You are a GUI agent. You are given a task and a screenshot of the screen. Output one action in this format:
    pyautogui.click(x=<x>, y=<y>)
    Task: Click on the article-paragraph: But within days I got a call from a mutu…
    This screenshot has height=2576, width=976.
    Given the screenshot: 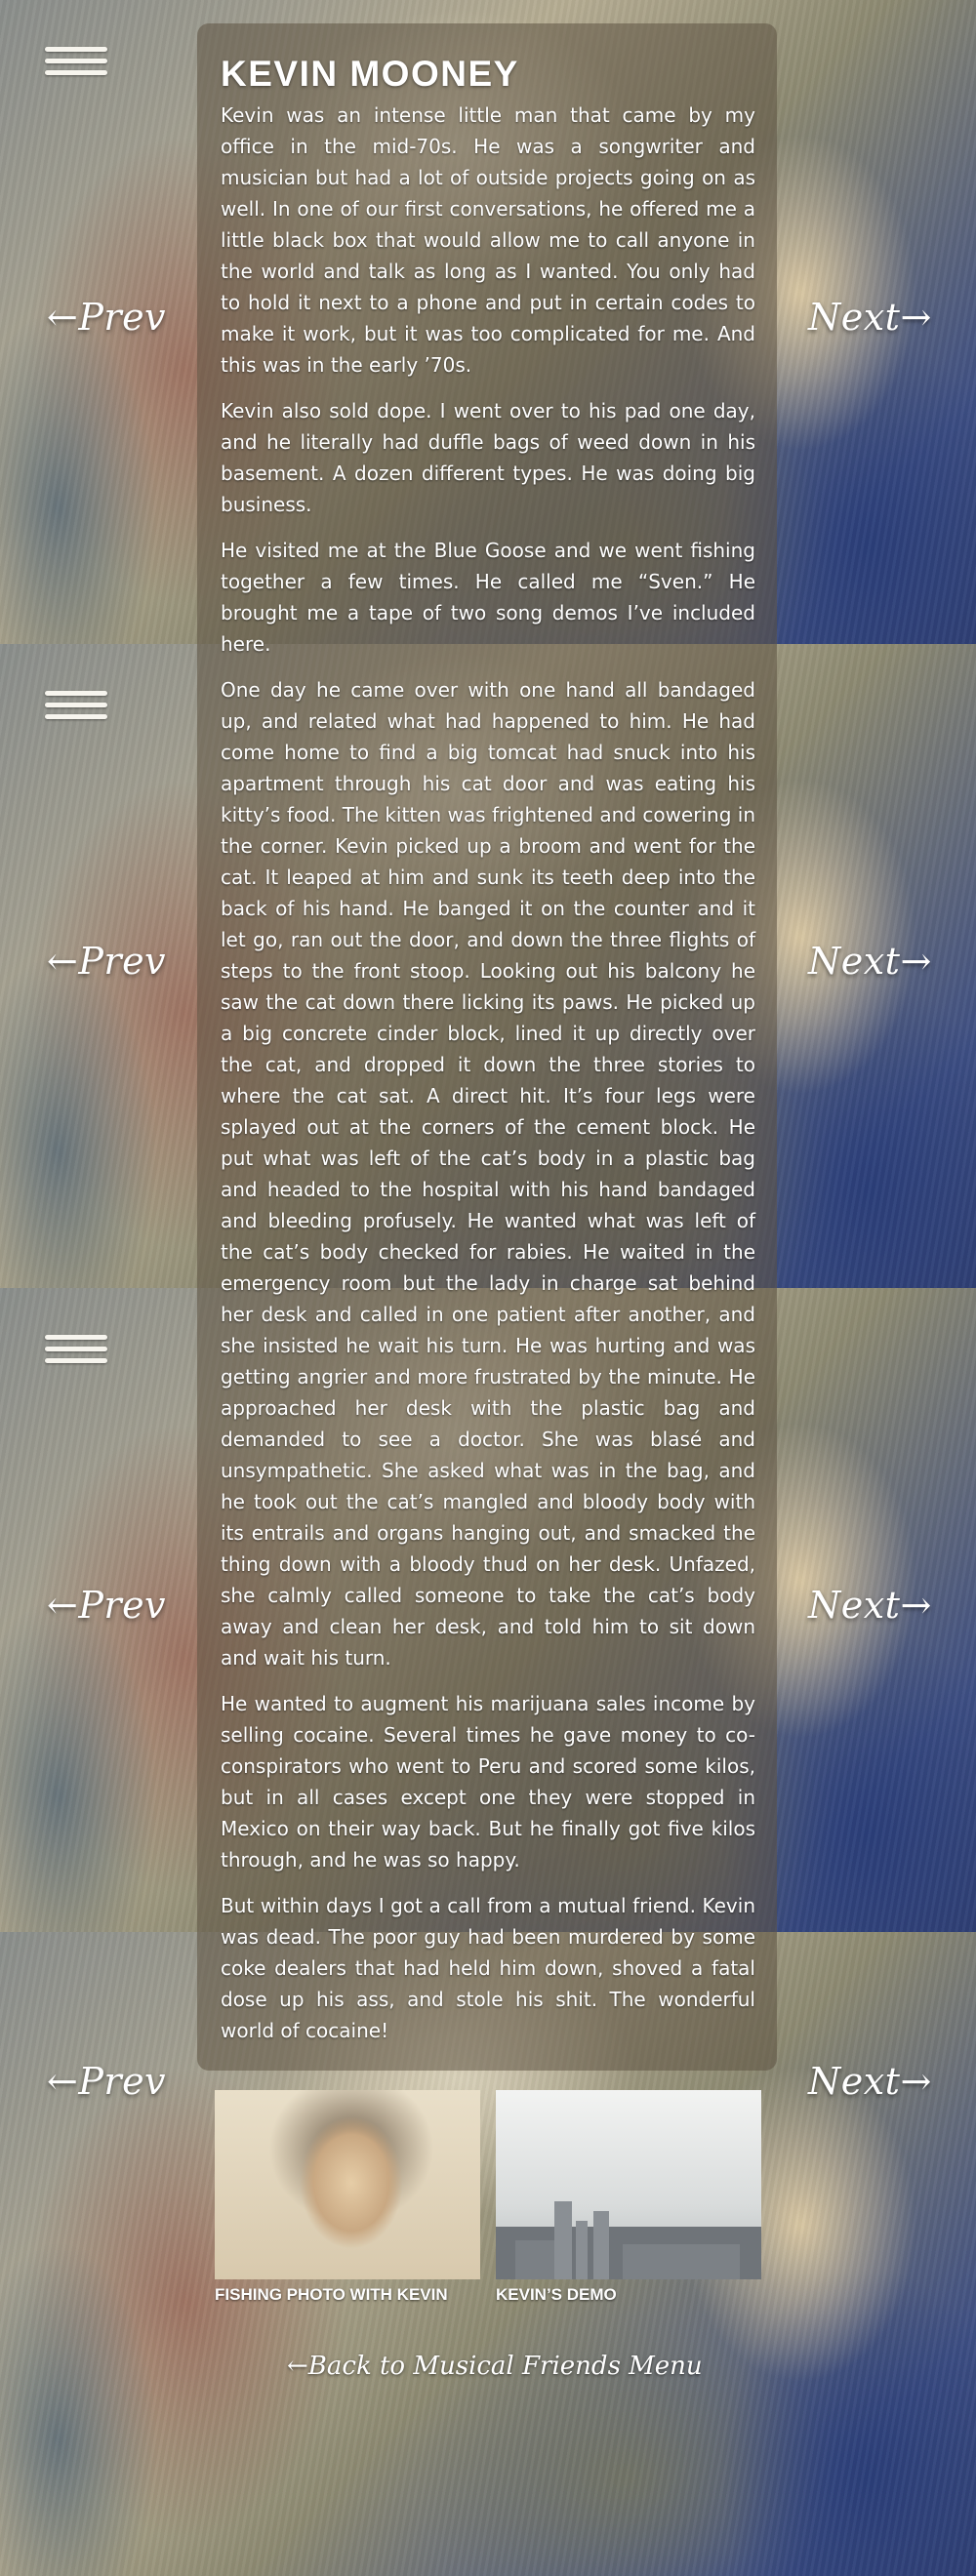 What is the action you would take?
    pyautogui.click(x=488, y=1968)
    